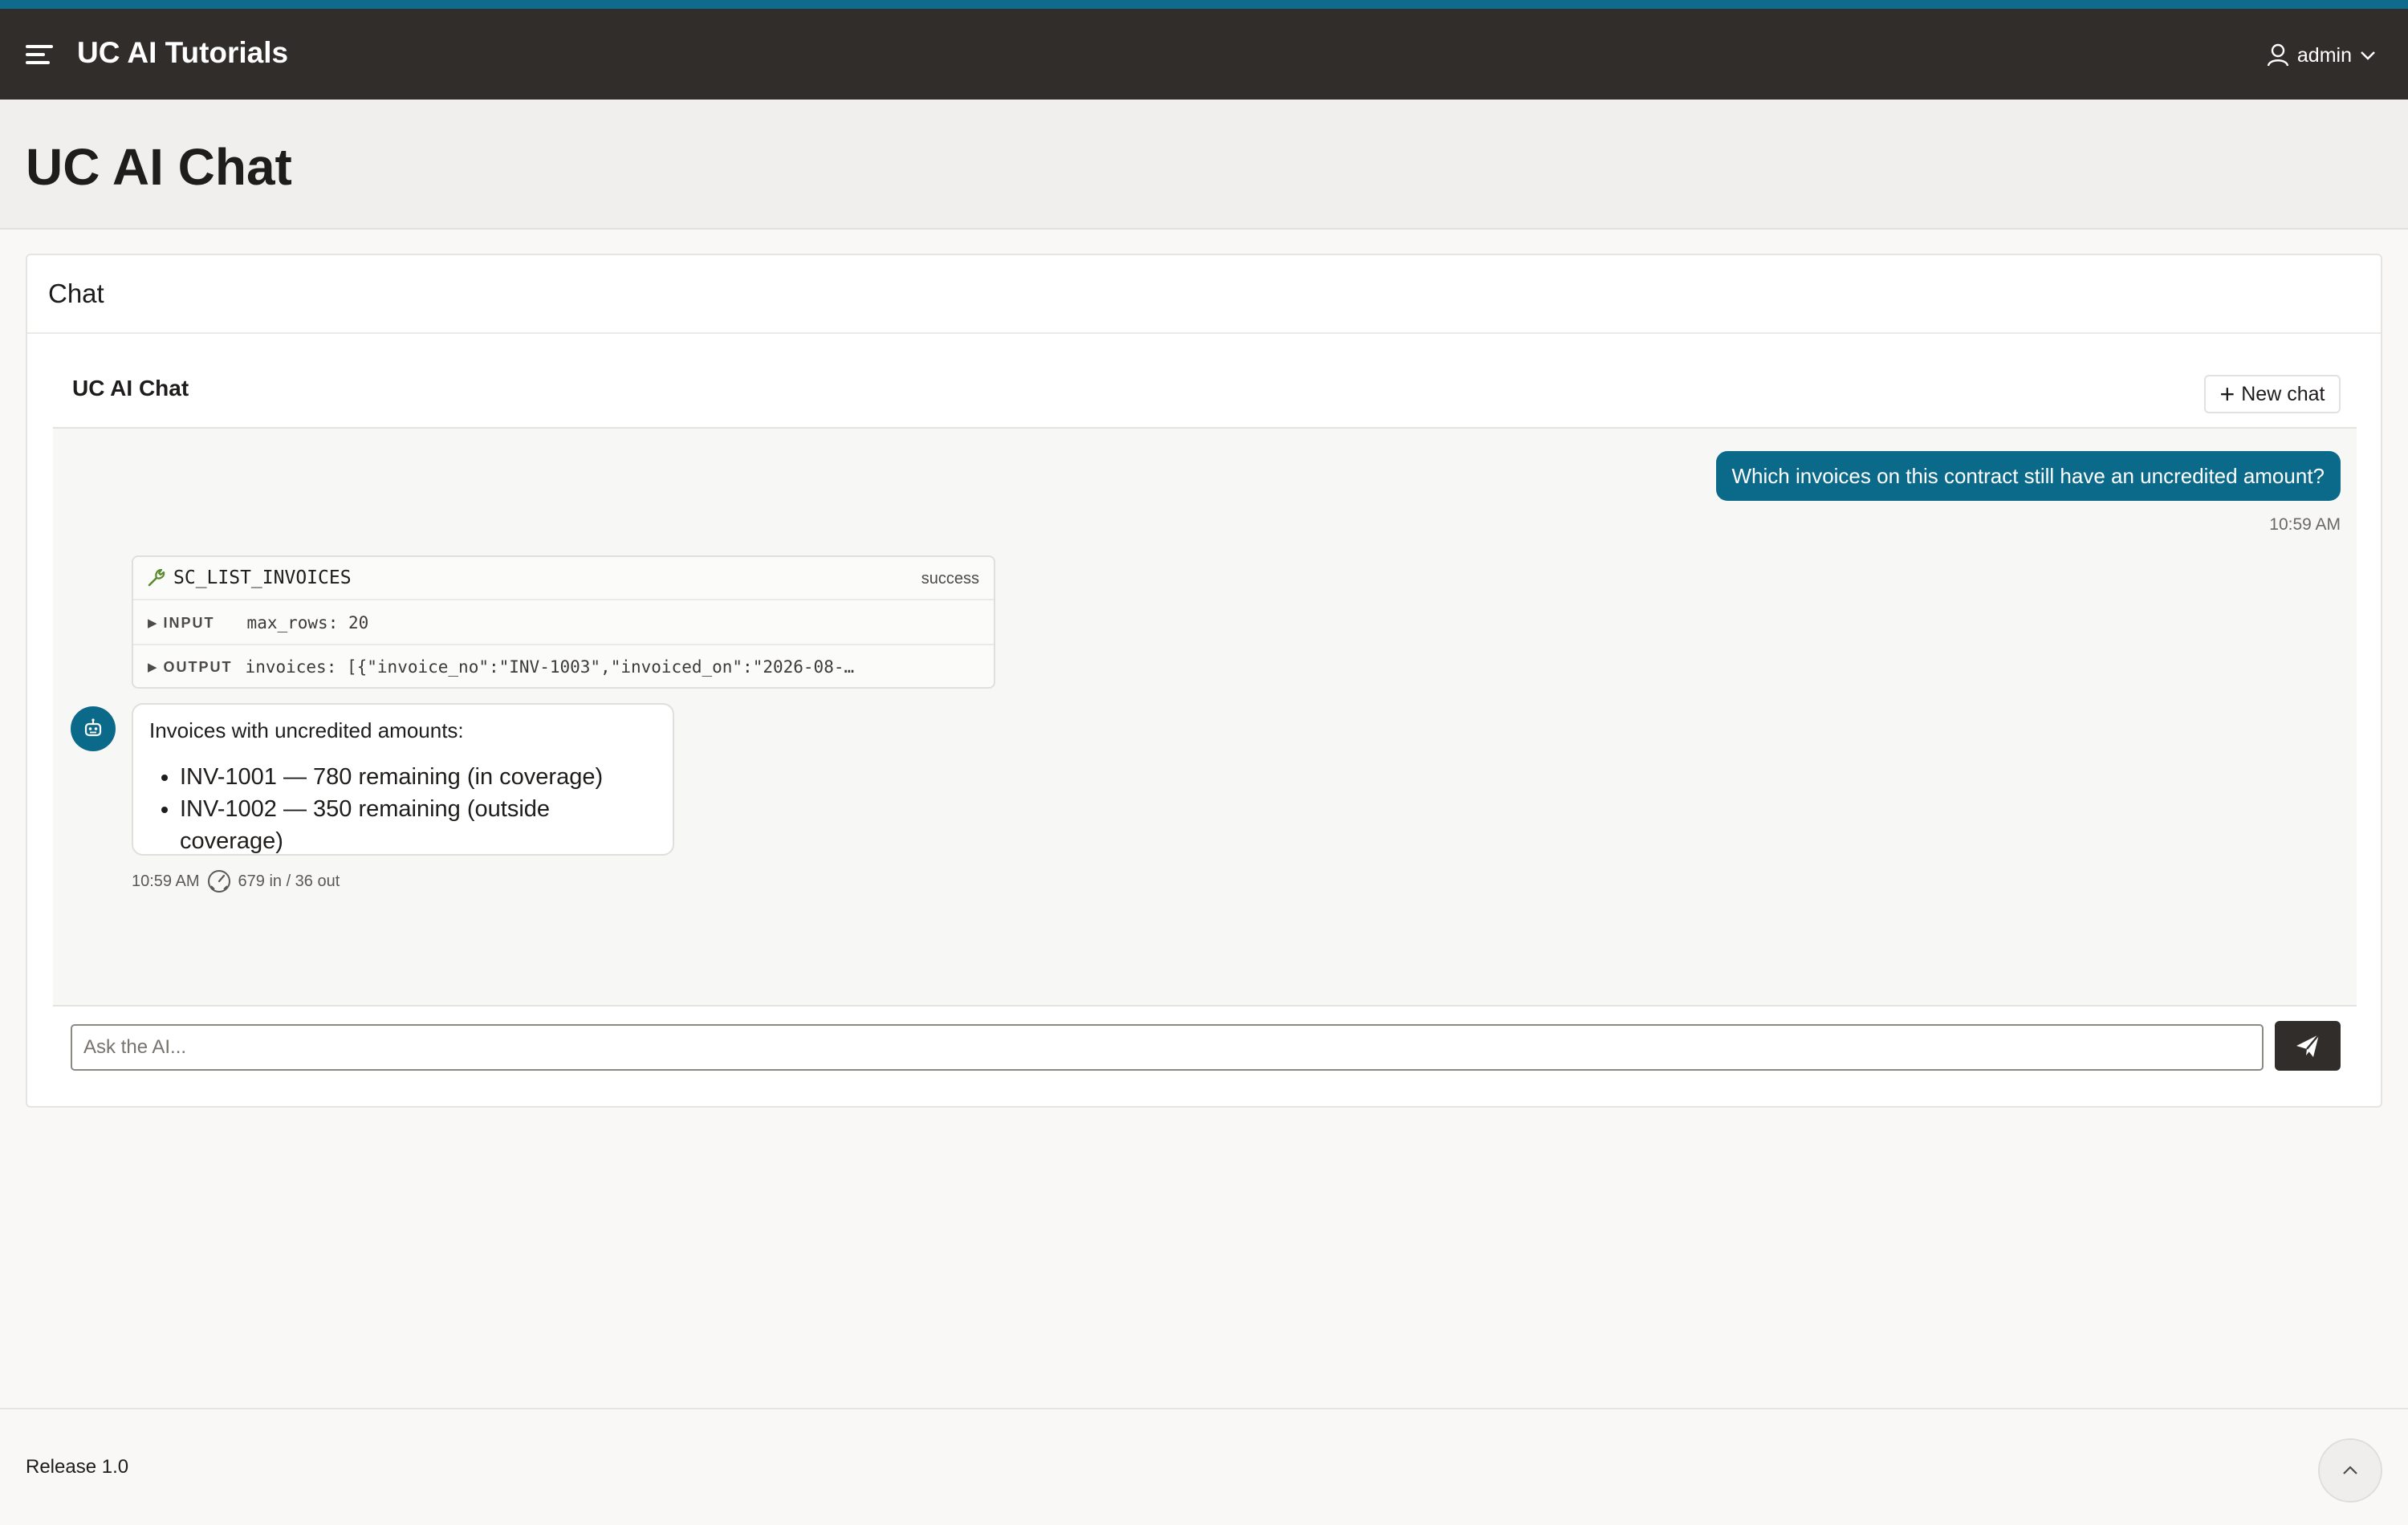 The width and height of the screenshot is (2408, 1525). Describe the element at coordinates (202, 668) in the screenshot. I see `tool-output-label: OUTPUT` at that location.